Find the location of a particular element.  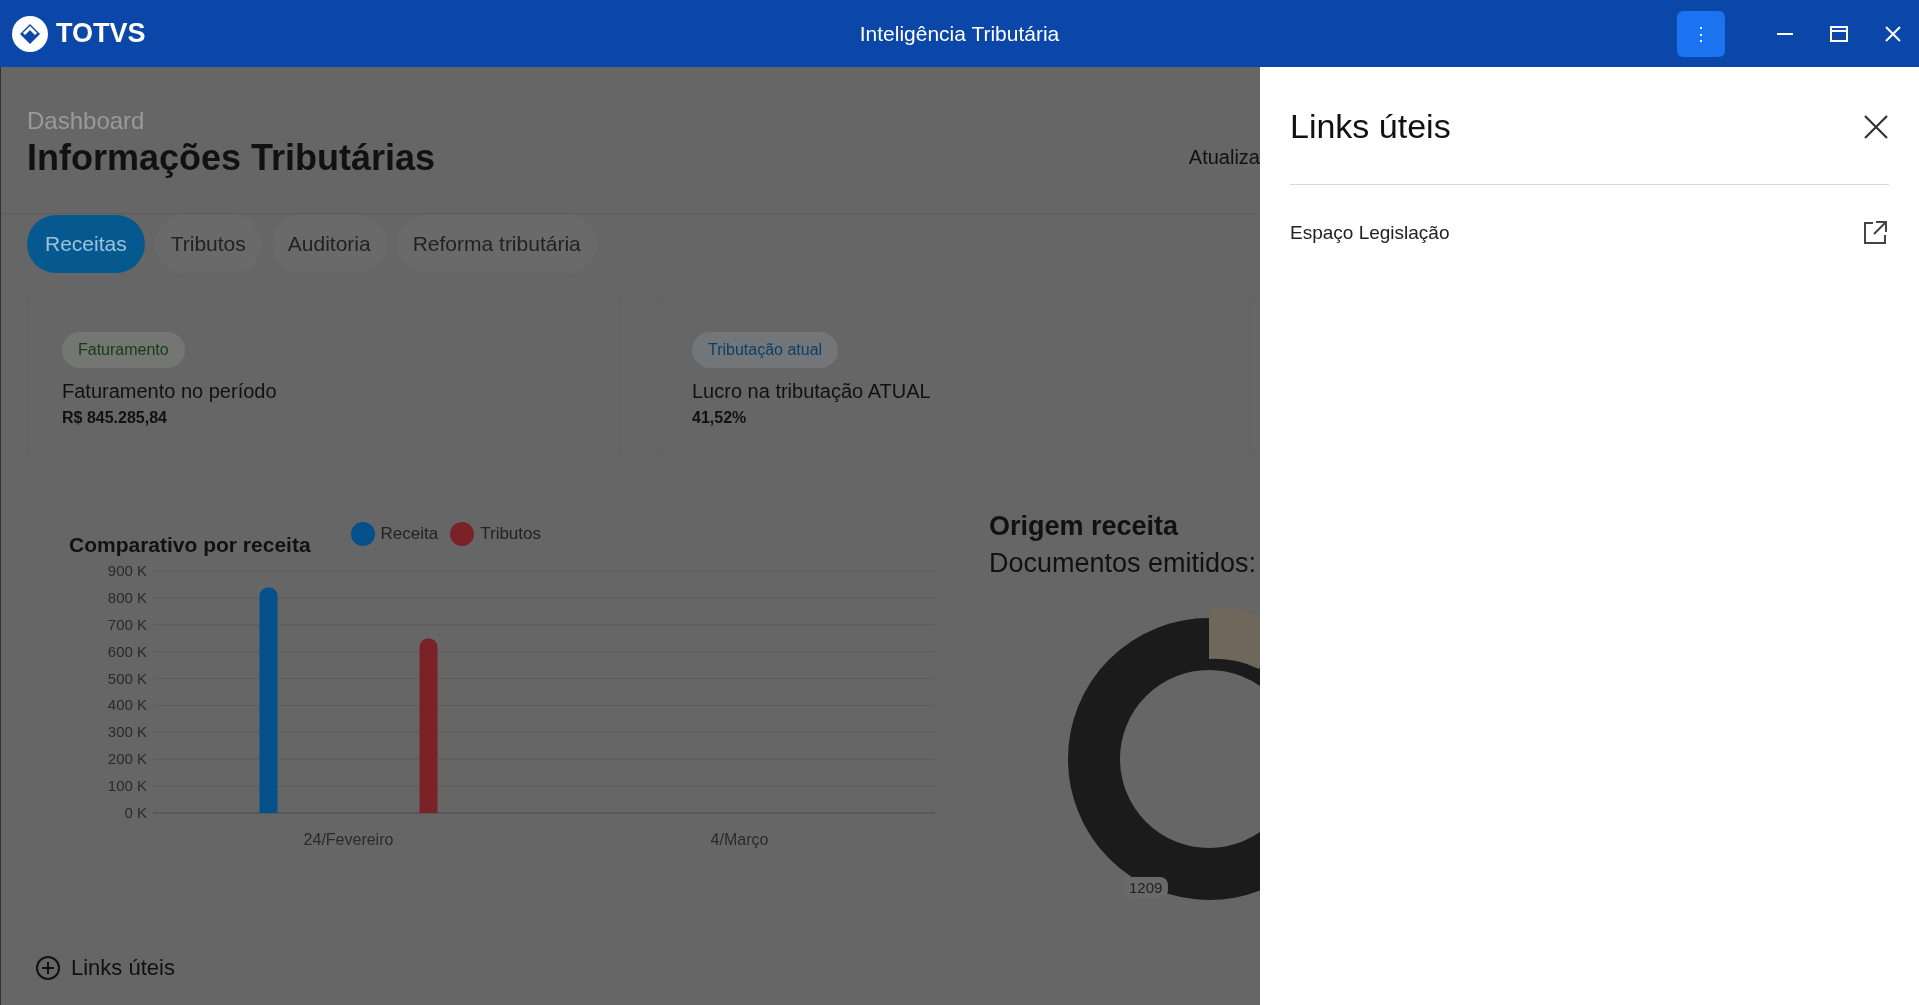

slice-label: 1209 is located at coordinates (1146, 887).